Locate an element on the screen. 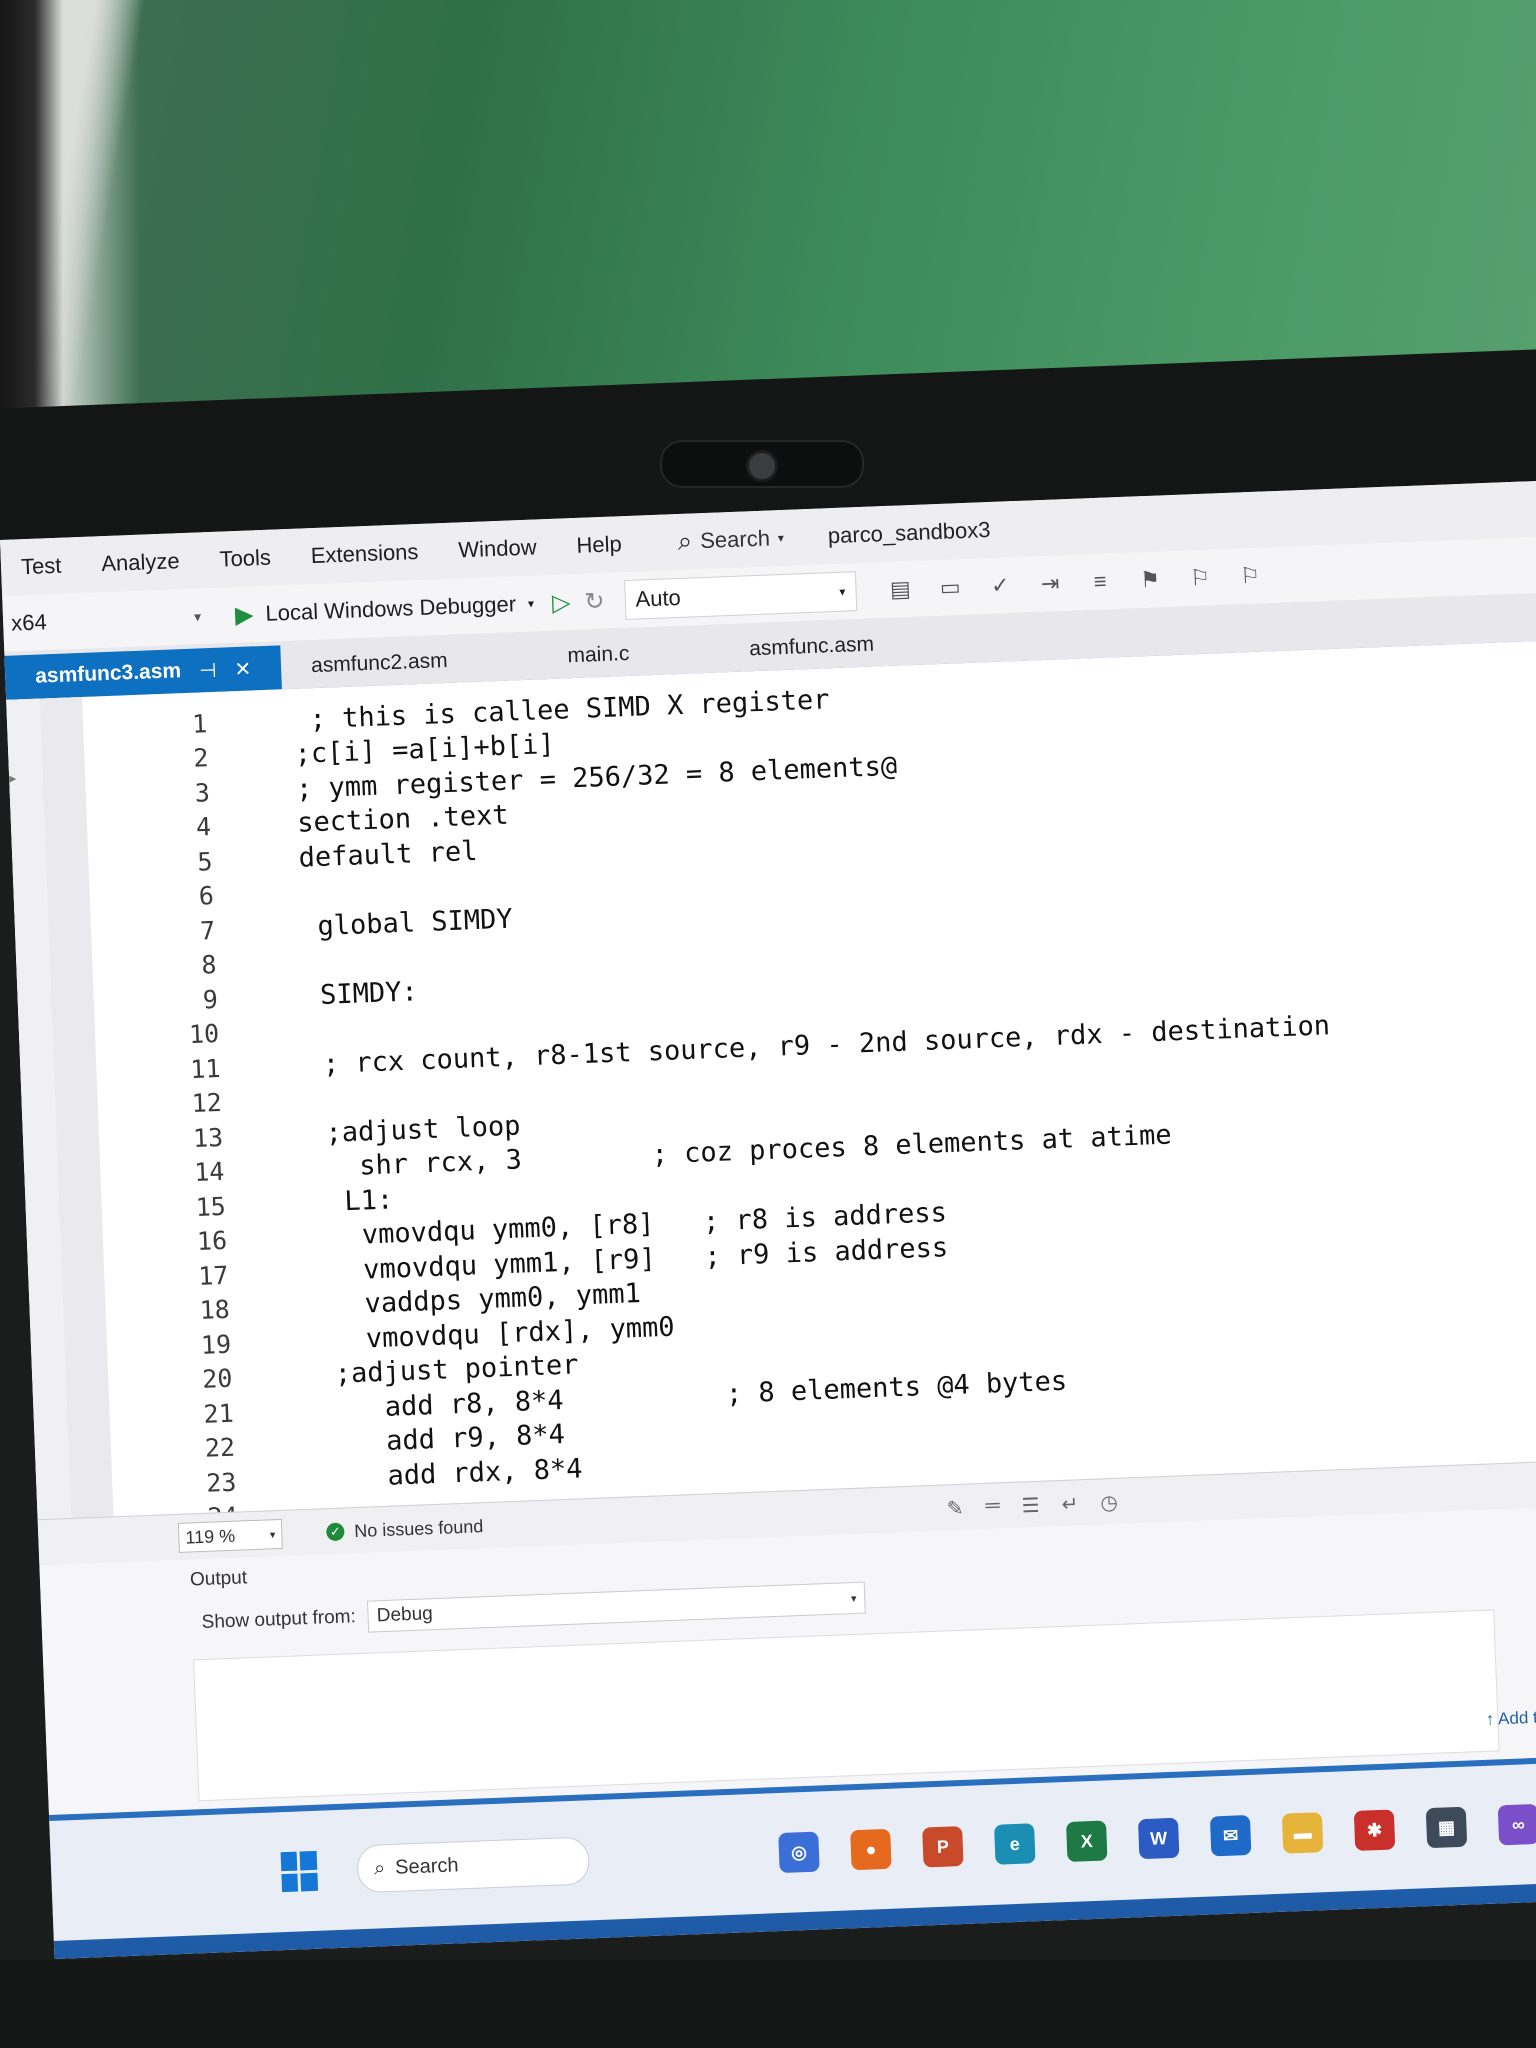 The image size is (1536, 2048). line-number: 8 is located at coordinates (209, 965).